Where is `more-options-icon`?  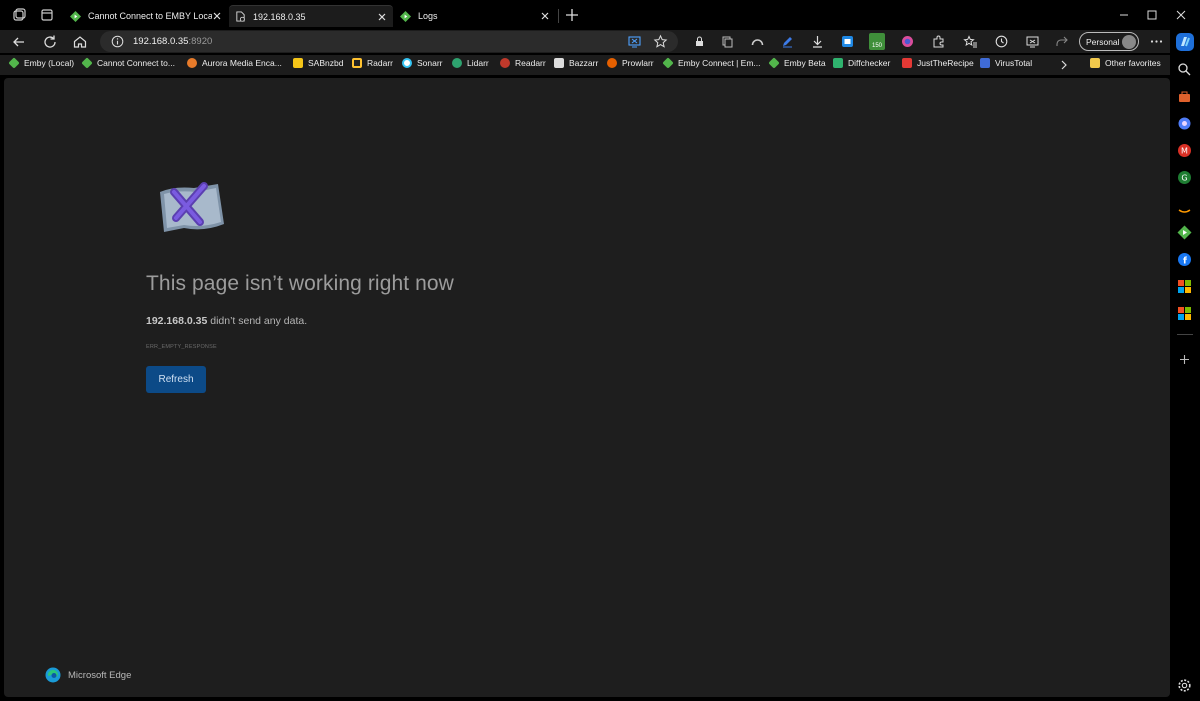 more-options-icon is located at coordinates (1156, 41).